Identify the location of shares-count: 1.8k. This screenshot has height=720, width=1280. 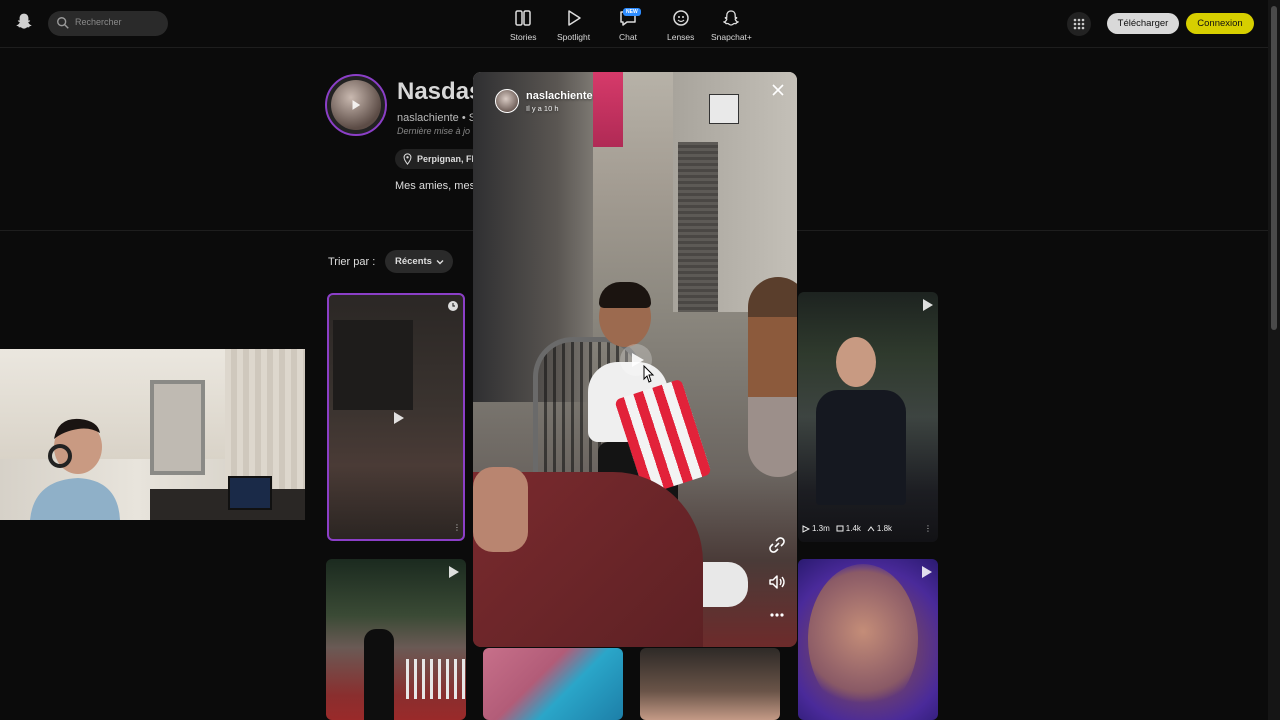
(884, 528).